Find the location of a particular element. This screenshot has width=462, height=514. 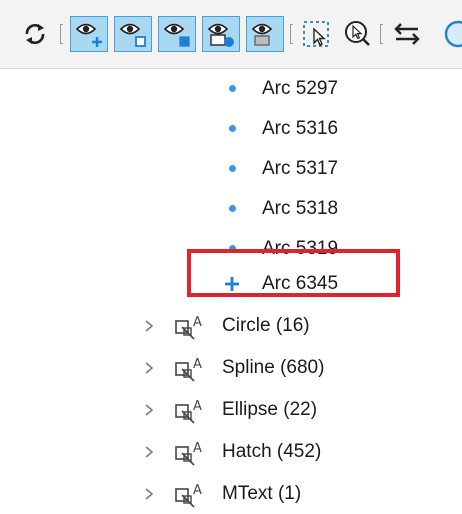

tree-item-arc: Arc 5317 is located at coordinates (231, 169).